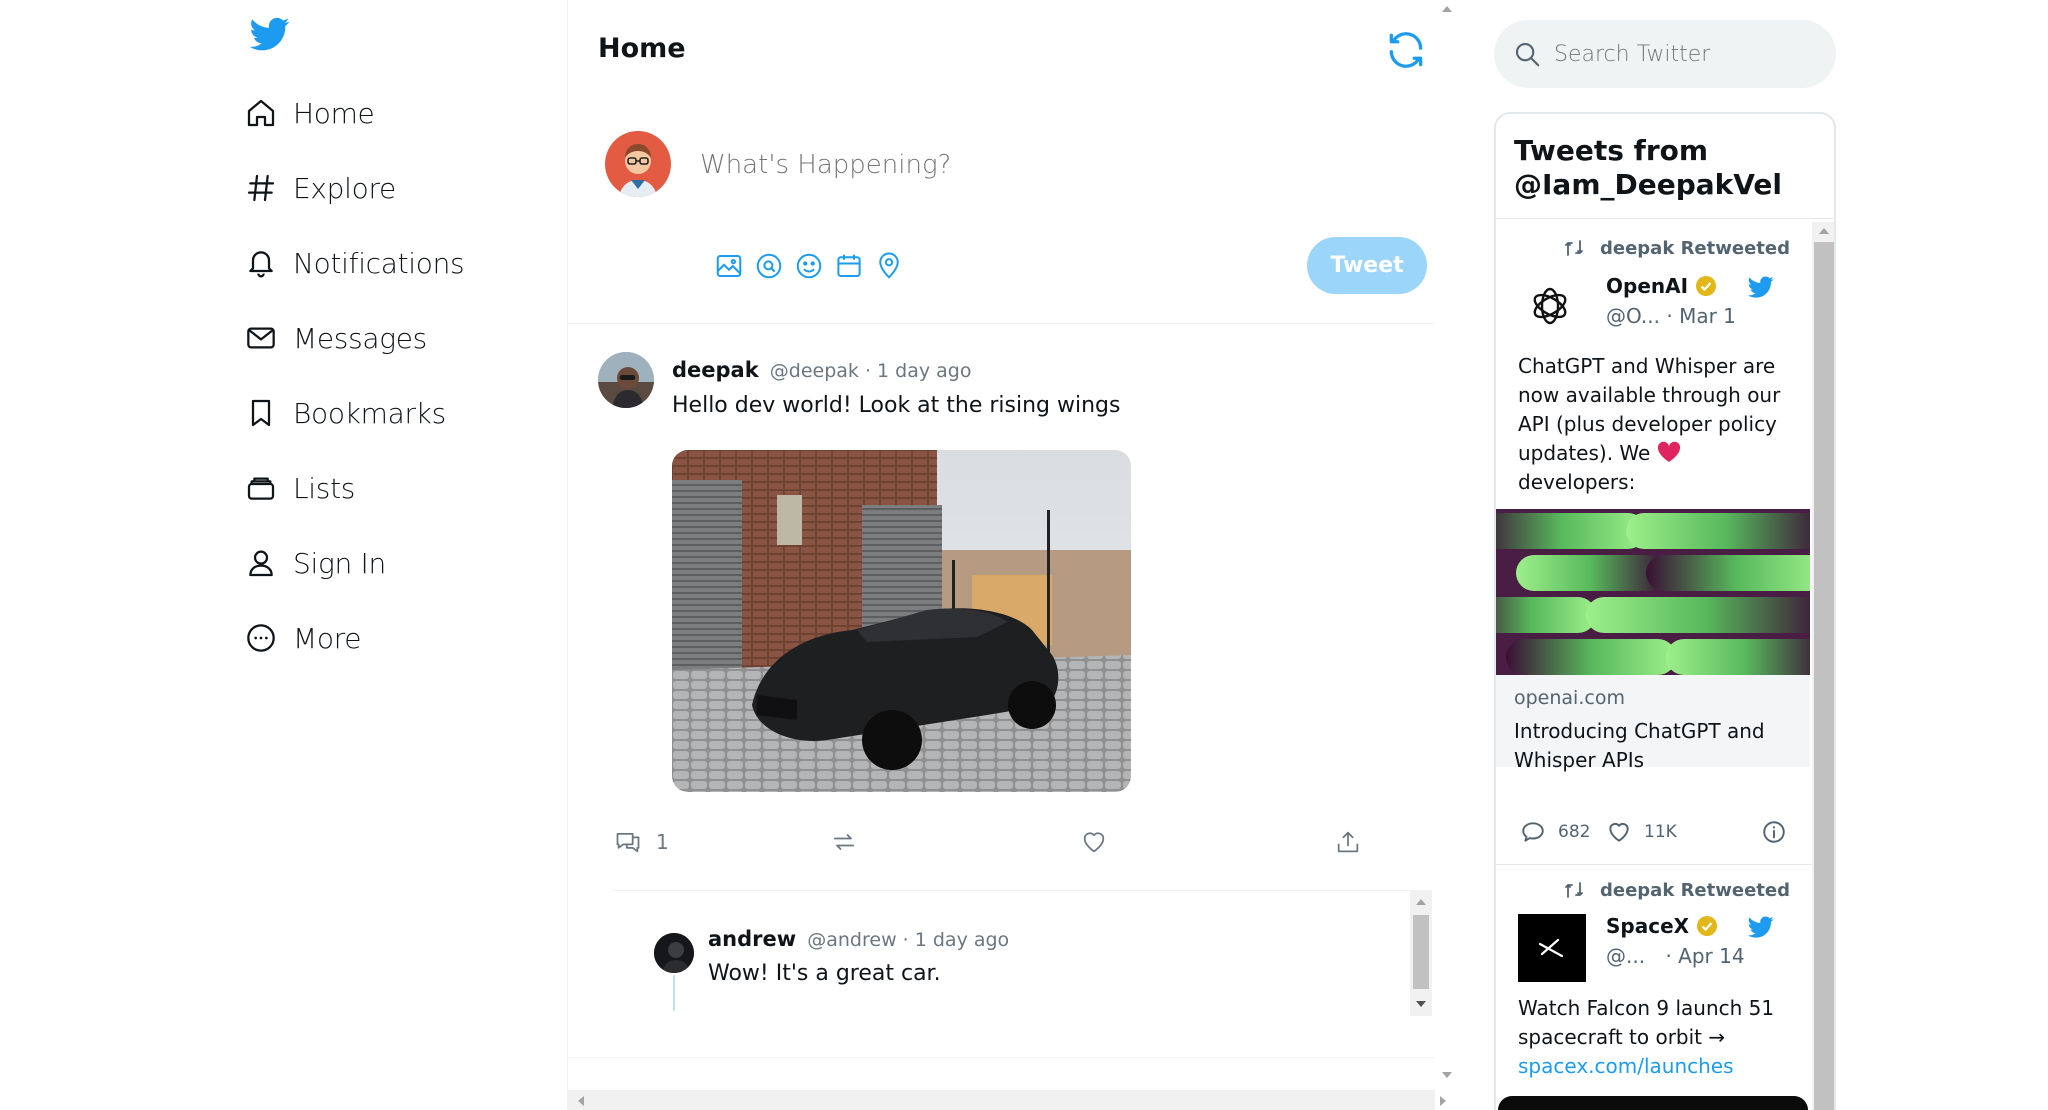  I want to click on post-meta: @deepak · 1 day ago, so click(870, 371).